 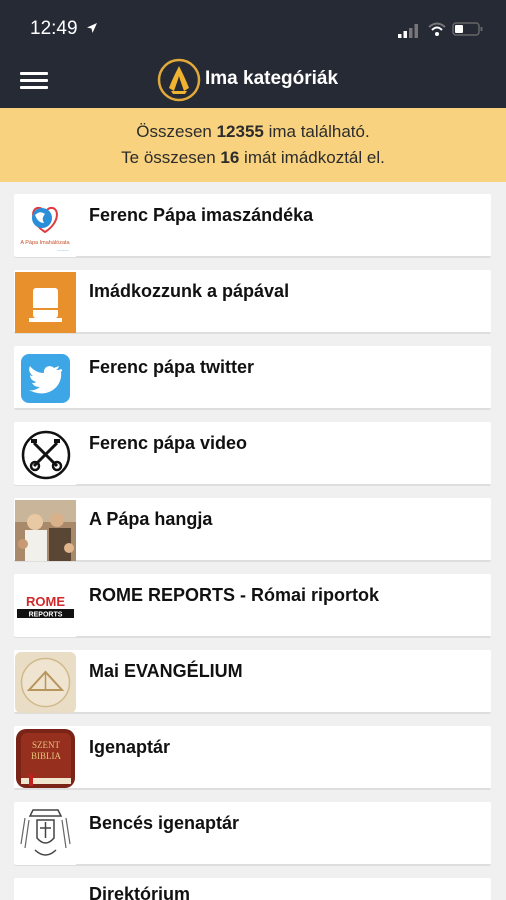 I want to click on category-label: Mai EVANGÉLIUM, so click(x=166, y=671).